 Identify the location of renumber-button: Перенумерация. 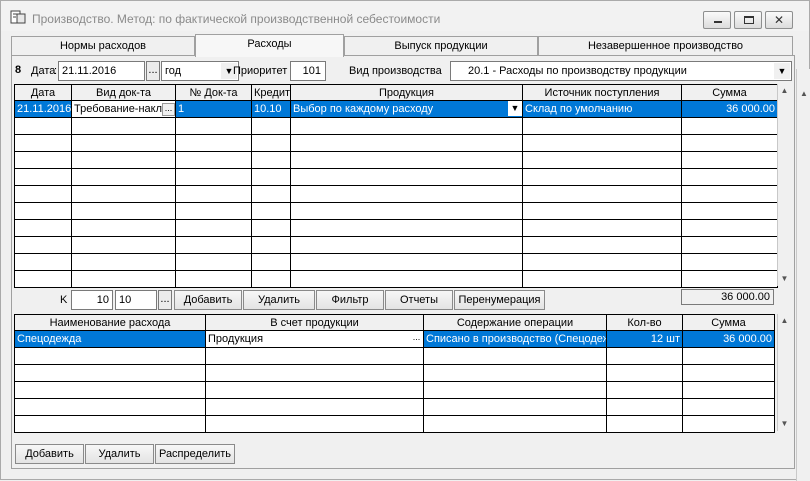
(499, 300).